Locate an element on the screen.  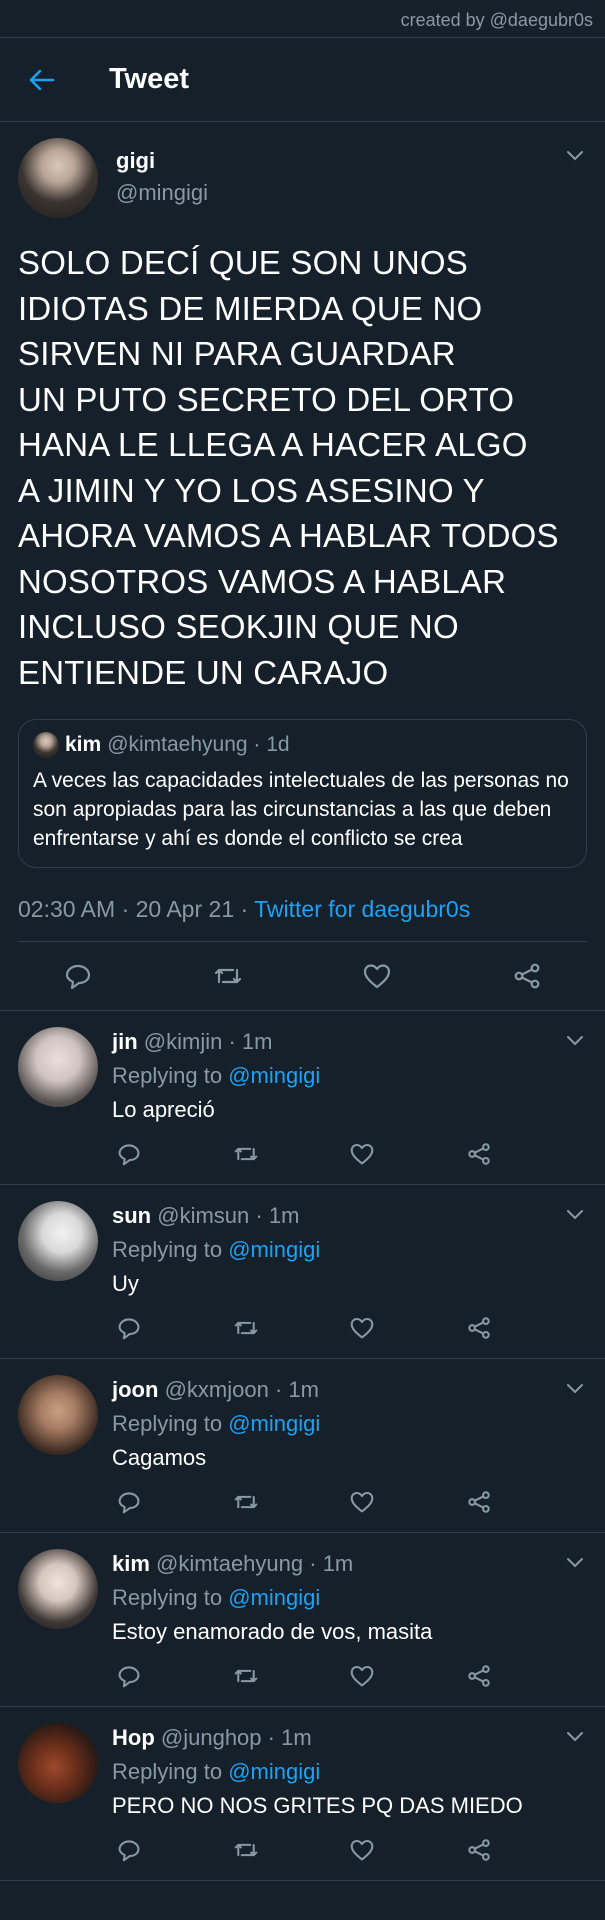
quote-time: 1d is located at coordinates (278, 744).